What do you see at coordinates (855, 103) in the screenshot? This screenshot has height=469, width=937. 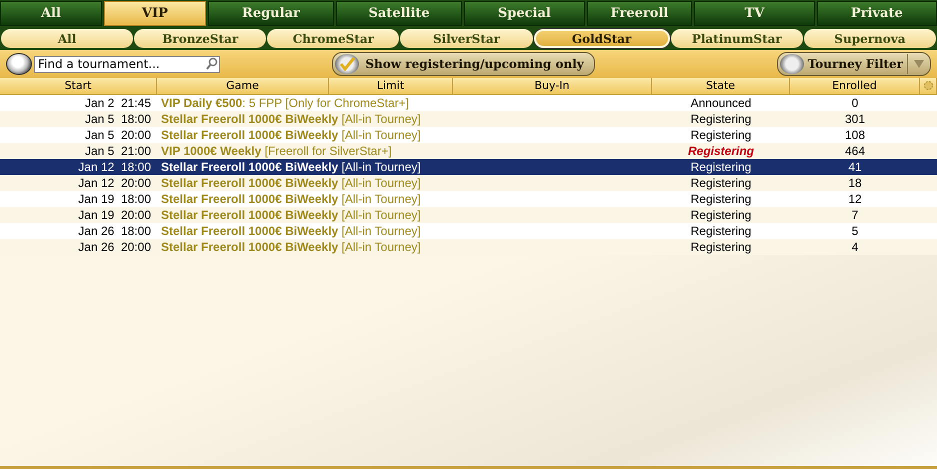 I see `enrolled-cell-text: 0` at bounding box center [855, 103].